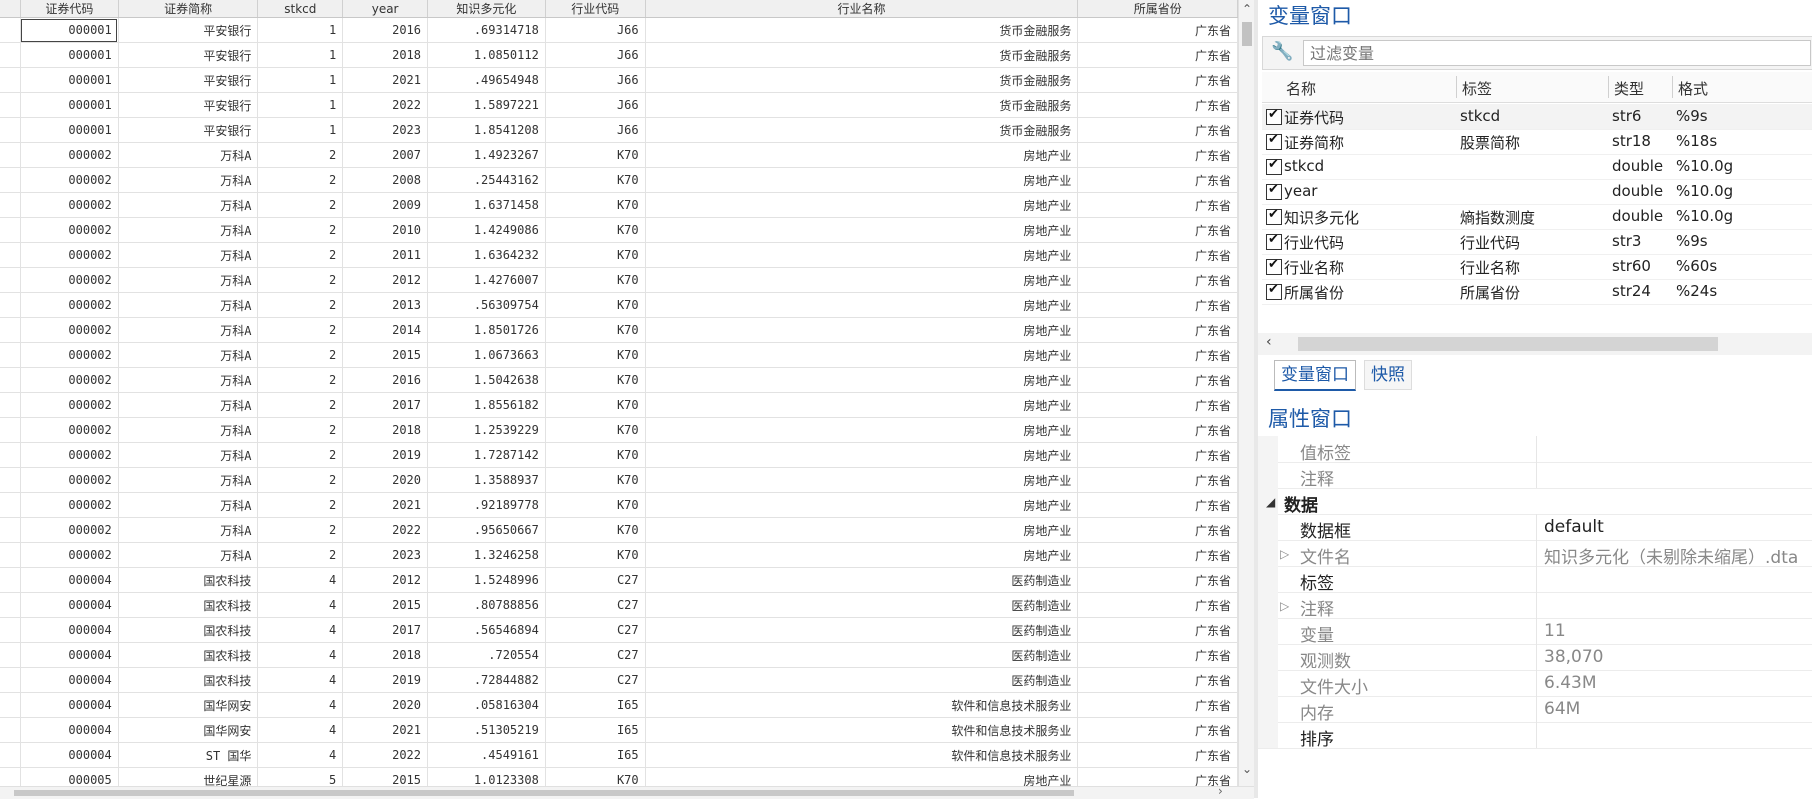 The height and width of the screenshot is (799, 1812). What do you see at coordinates (486, 180) in the screenshot?
I see `table-cell: .25443162` at bounding box center [486, 180].